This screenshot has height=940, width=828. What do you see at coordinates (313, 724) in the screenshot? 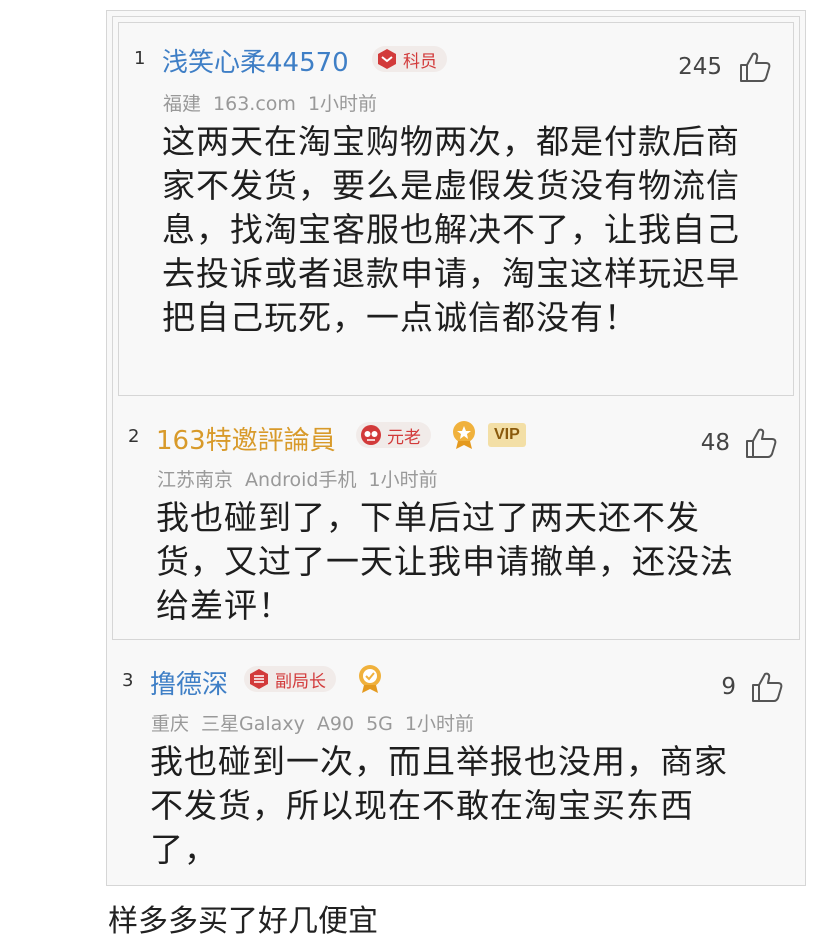
I see `comment-meta: 重庆 三星Galaxy A90 5G 1小时前` at bounding box center [313, 724].